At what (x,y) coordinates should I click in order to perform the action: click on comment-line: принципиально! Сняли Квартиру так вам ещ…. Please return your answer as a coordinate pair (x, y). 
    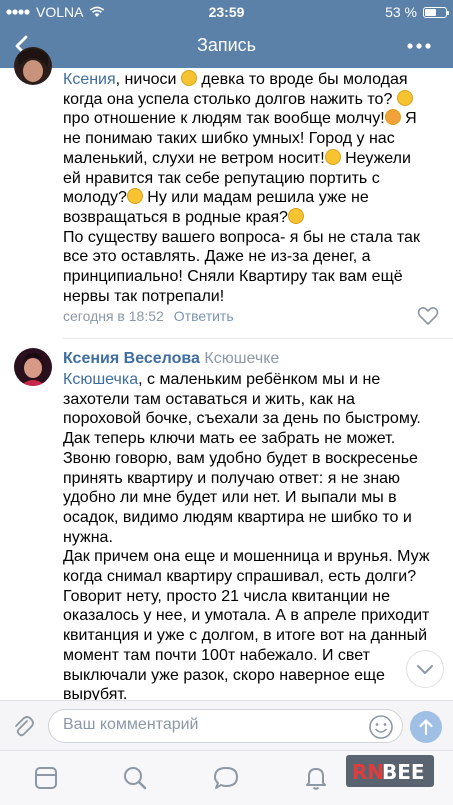
    Looking at the image, I should click on (233, 277).